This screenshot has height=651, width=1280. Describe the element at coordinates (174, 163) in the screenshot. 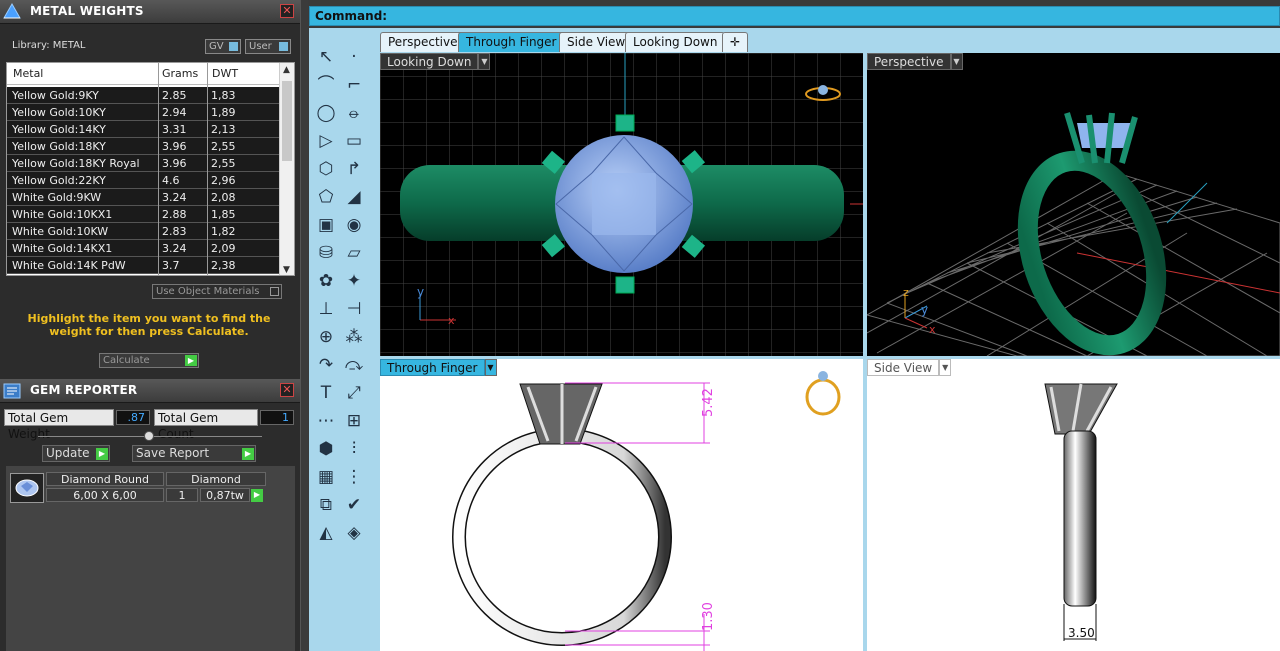

I see `cell-grams: 3.96` at that location.